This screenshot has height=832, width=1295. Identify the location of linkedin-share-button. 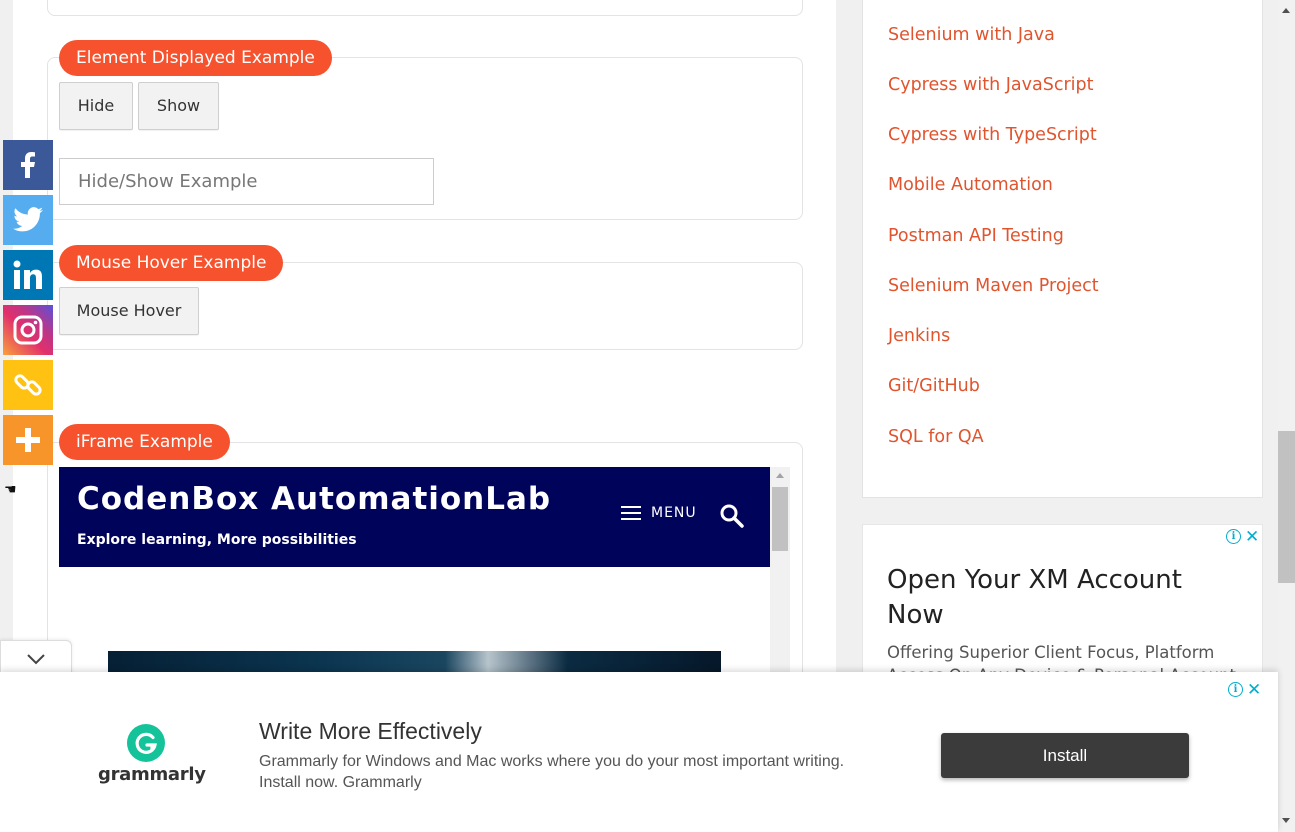
(28, 275).